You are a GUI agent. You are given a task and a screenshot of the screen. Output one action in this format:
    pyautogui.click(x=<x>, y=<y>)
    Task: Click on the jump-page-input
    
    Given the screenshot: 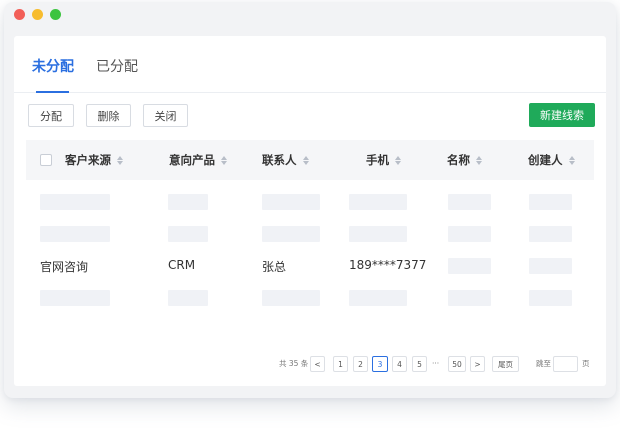 What is the action you would take?
    pyautogui.click(x=565, y=364)
    